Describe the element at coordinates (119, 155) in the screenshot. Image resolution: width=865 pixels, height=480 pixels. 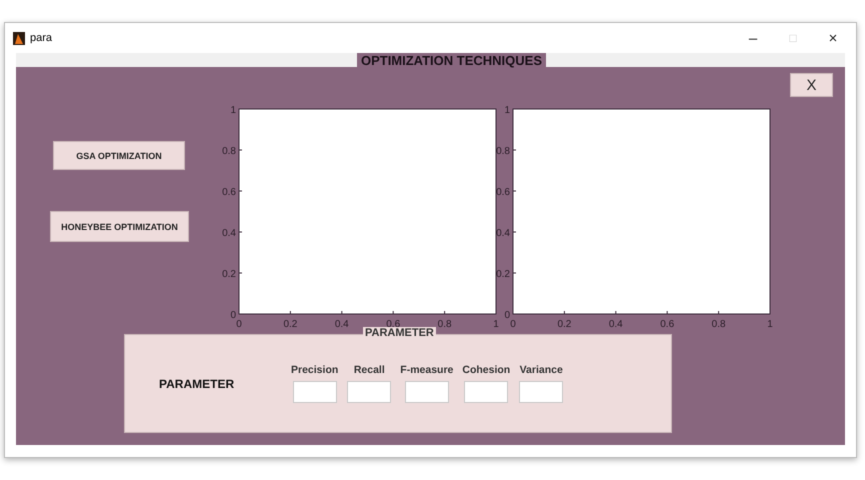
I see `optimization-button: GSA OPTIMIZATION` at that location.